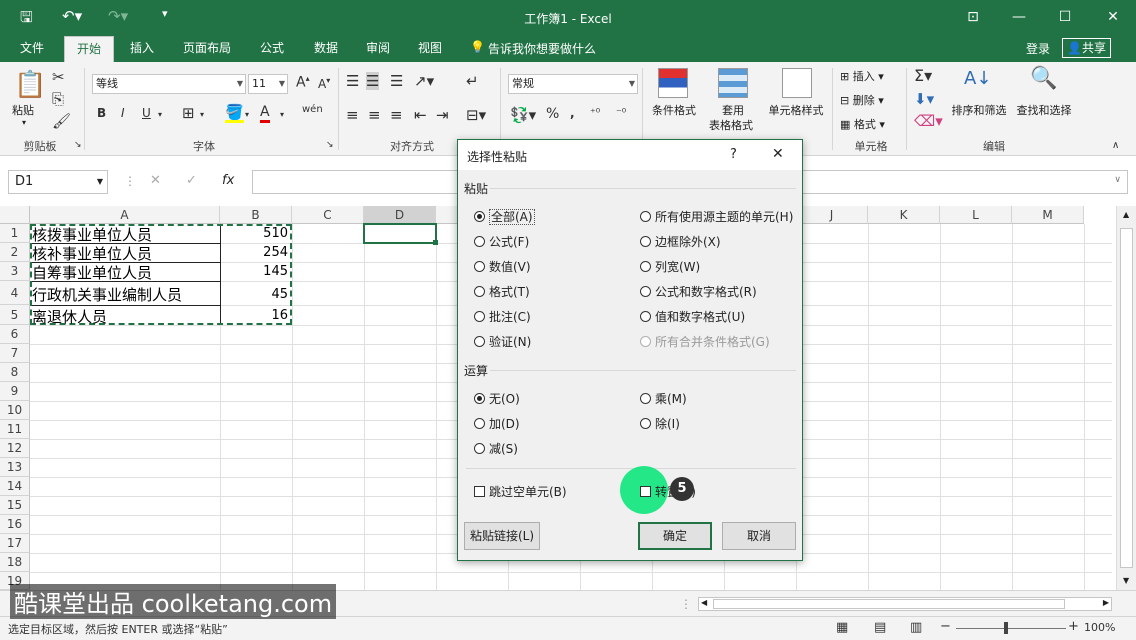  I want to click on cell-a2: 核补事业单位人员, so click(92, 253).